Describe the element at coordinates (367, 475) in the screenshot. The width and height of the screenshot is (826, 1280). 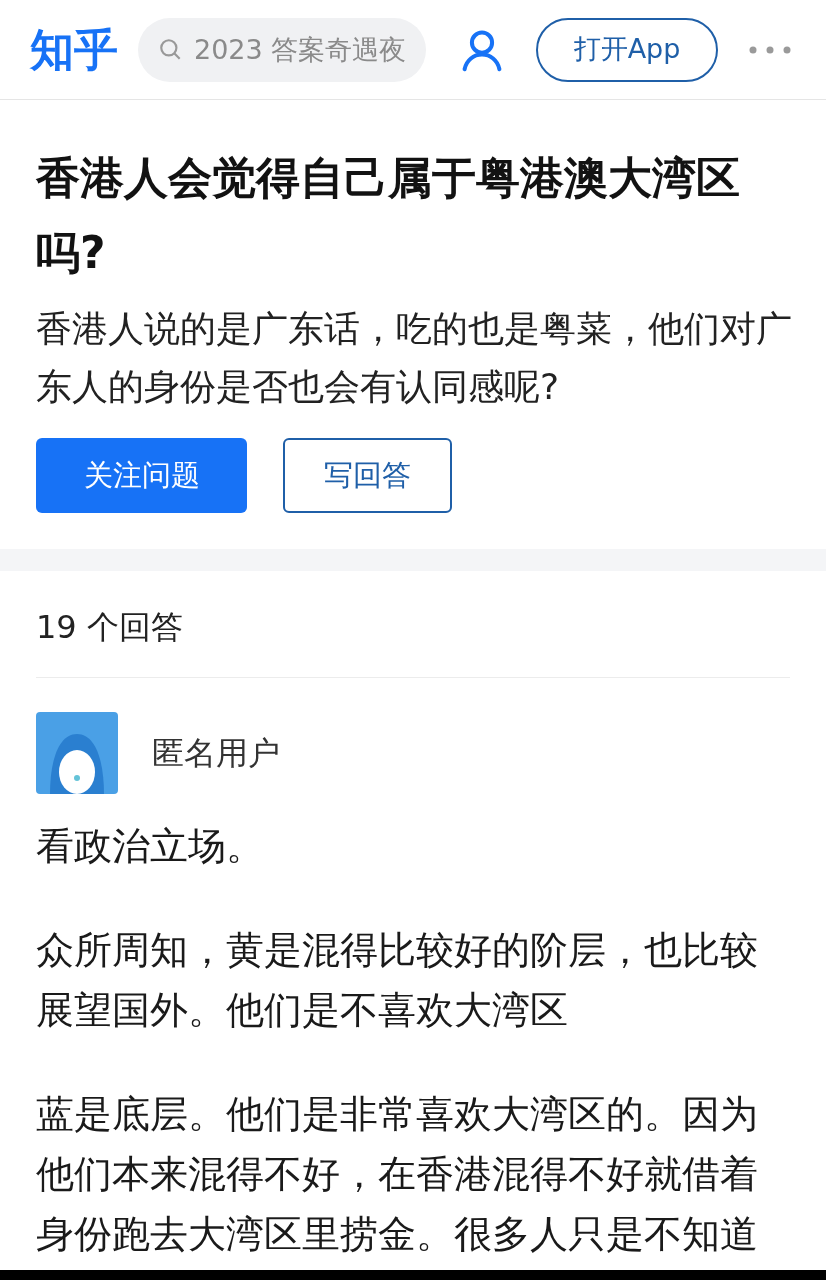
I see `answer-button: 写回答` at that location.